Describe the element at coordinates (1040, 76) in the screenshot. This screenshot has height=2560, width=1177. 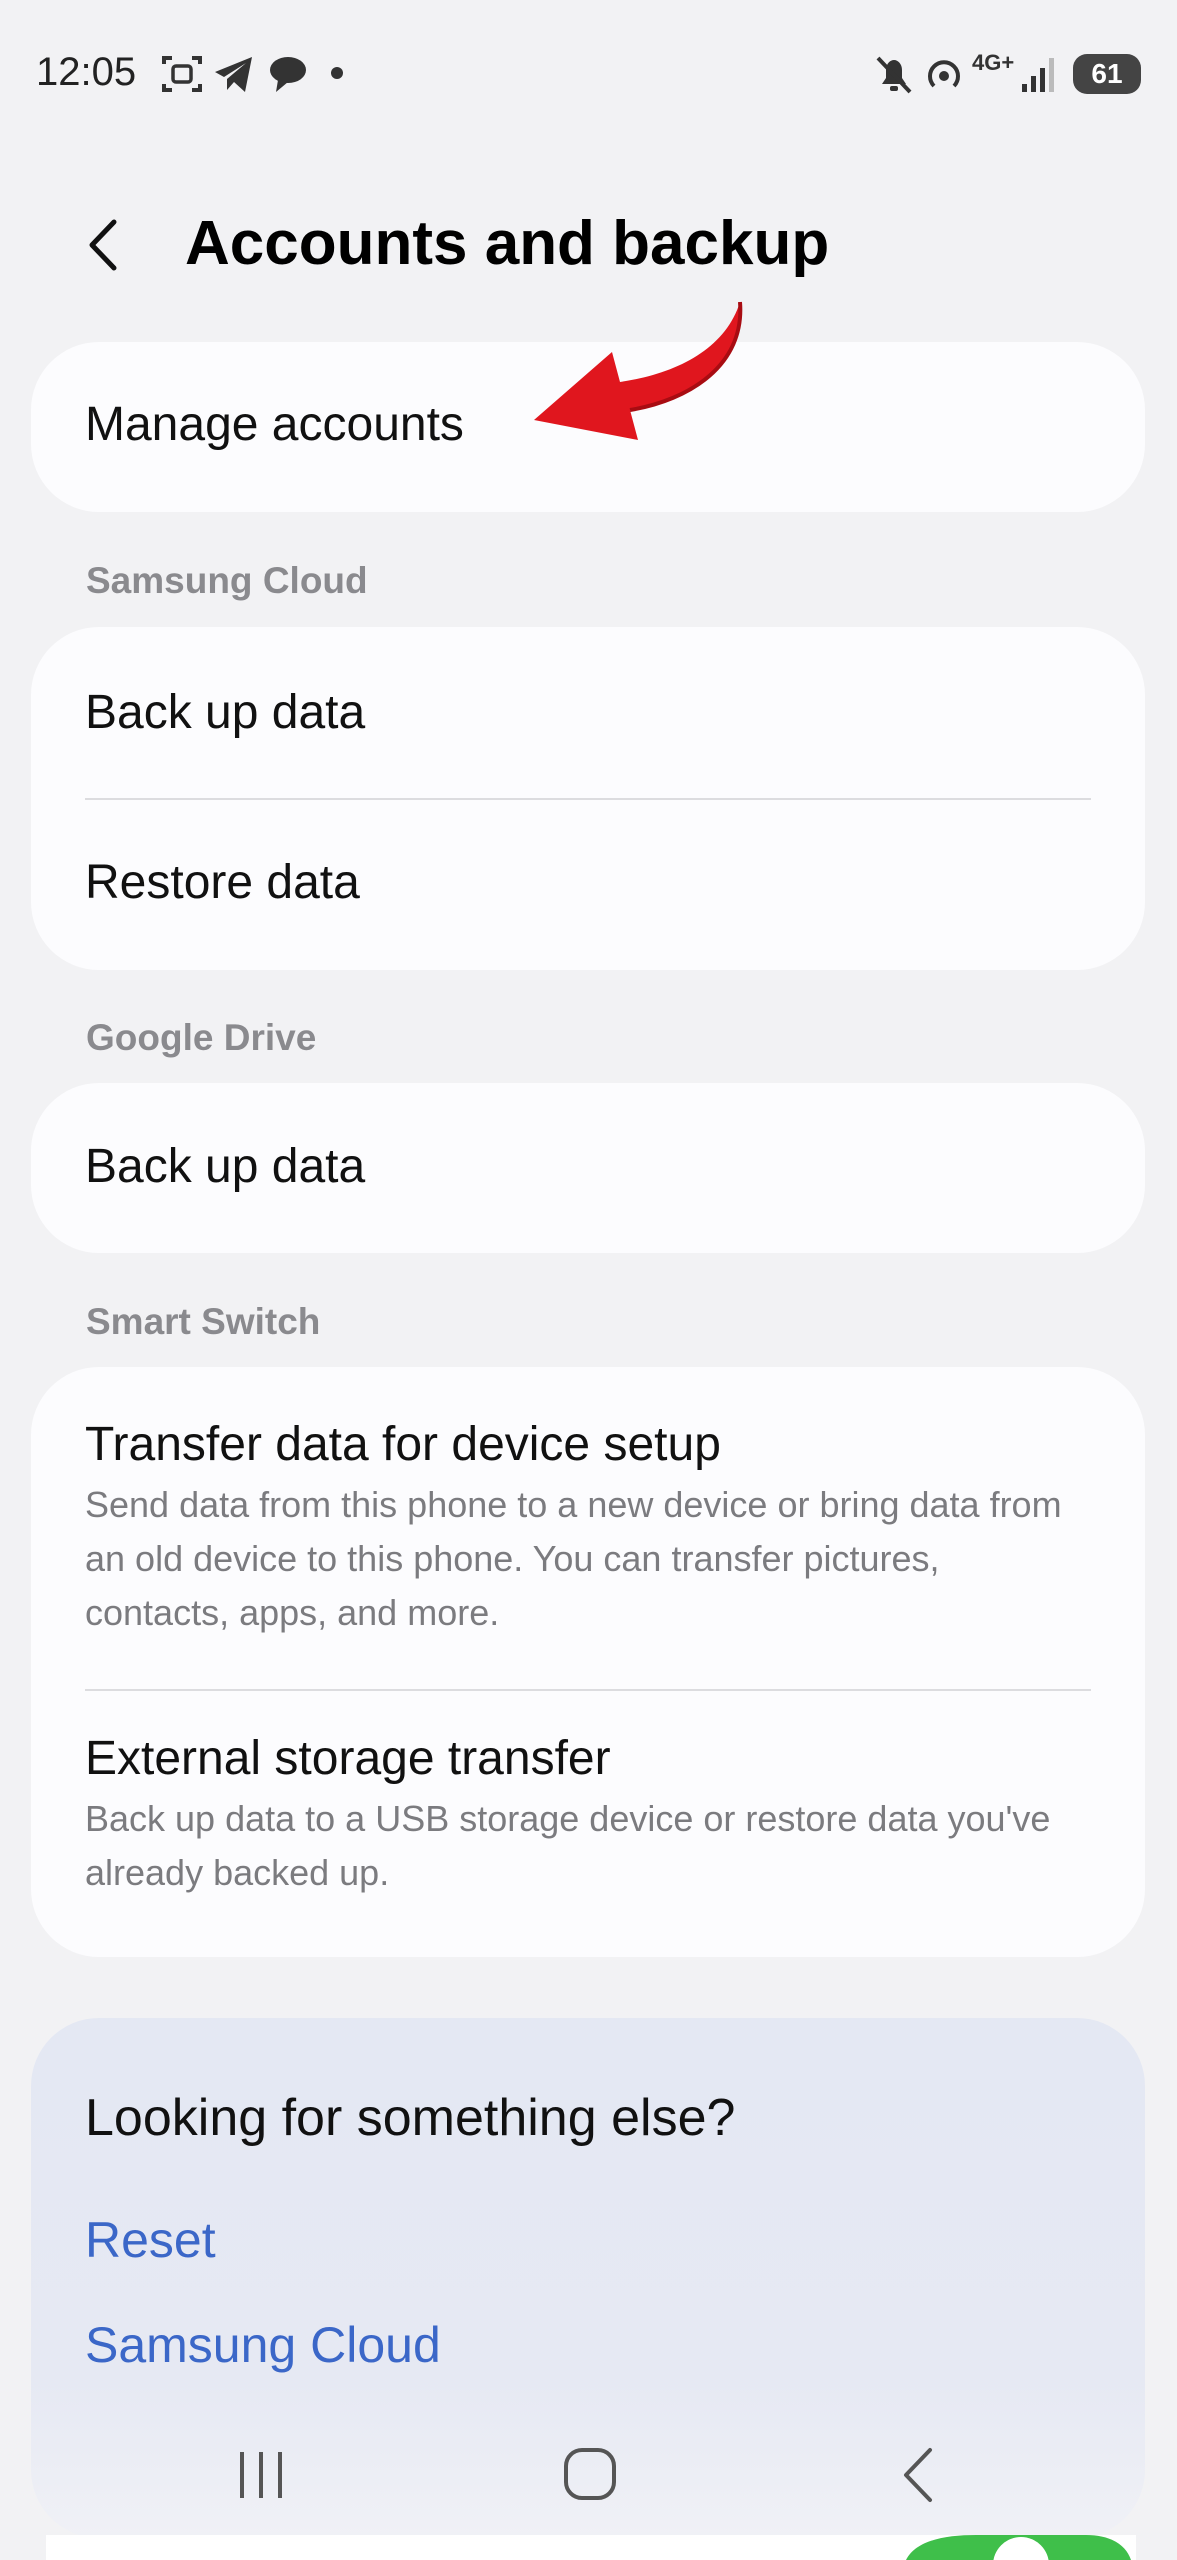
I see `signal-icon` at that location.